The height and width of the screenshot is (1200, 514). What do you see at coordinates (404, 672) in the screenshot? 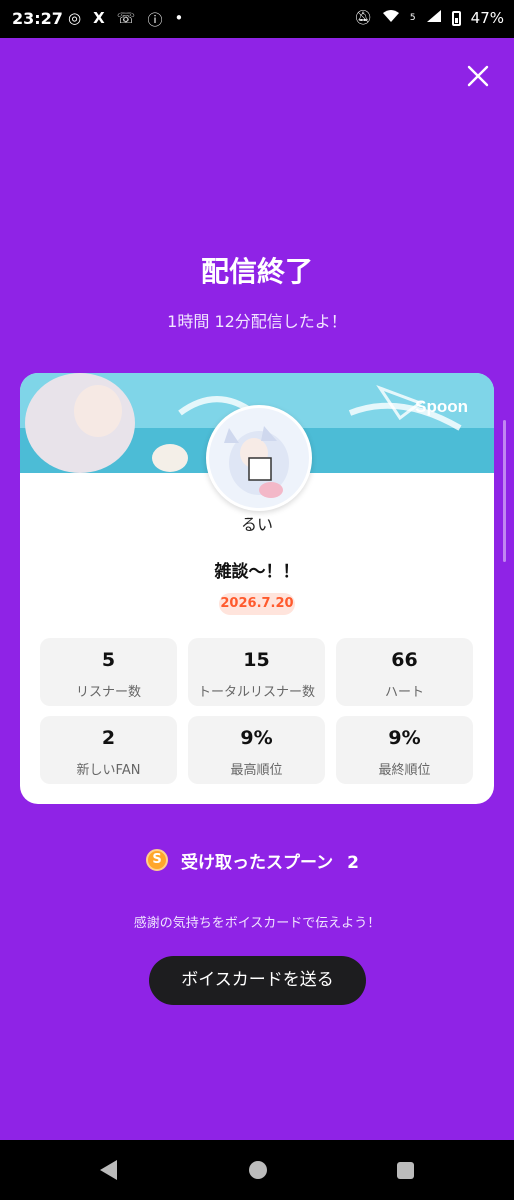
I see `stat-hearts: 66 ハート` at bounding box center [404, 672].